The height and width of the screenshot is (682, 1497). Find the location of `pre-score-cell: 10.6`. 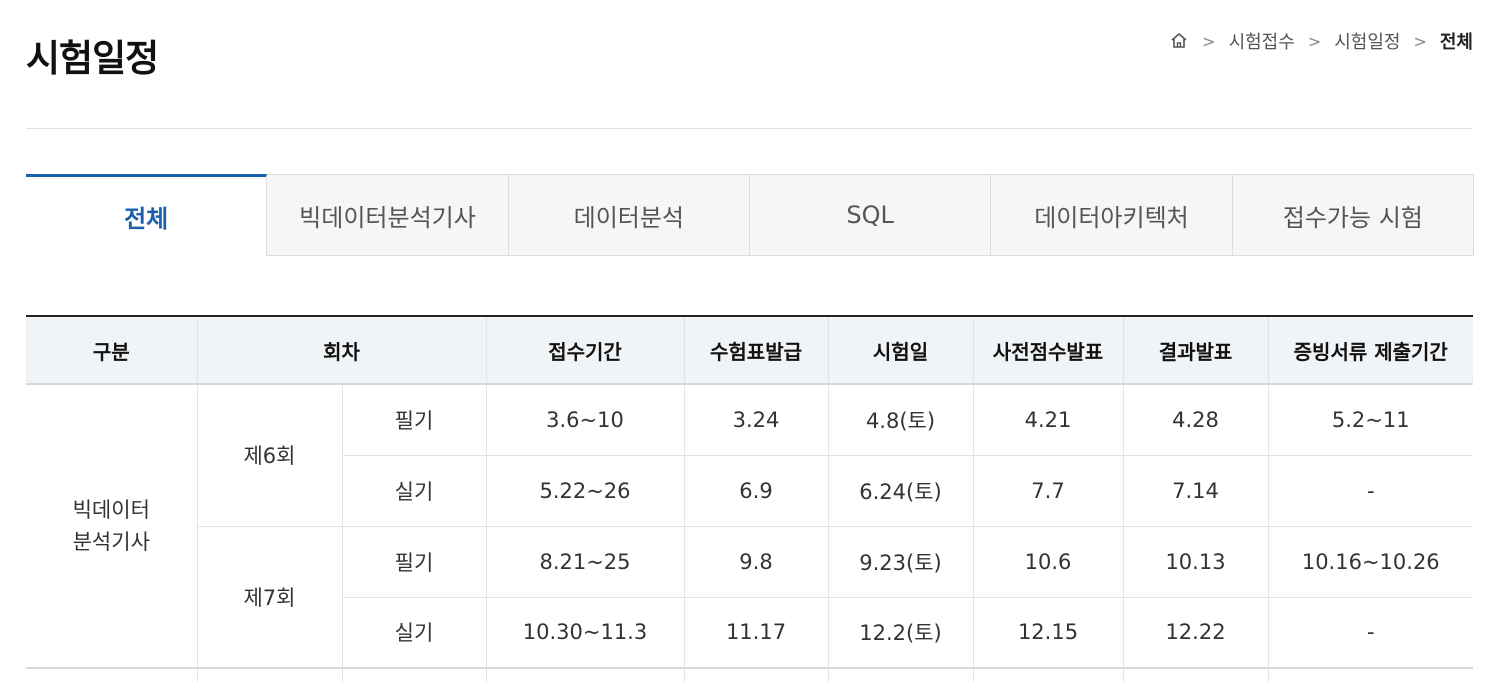

pre-score-cell: 10.6 is located at coordinates (1048, 562).